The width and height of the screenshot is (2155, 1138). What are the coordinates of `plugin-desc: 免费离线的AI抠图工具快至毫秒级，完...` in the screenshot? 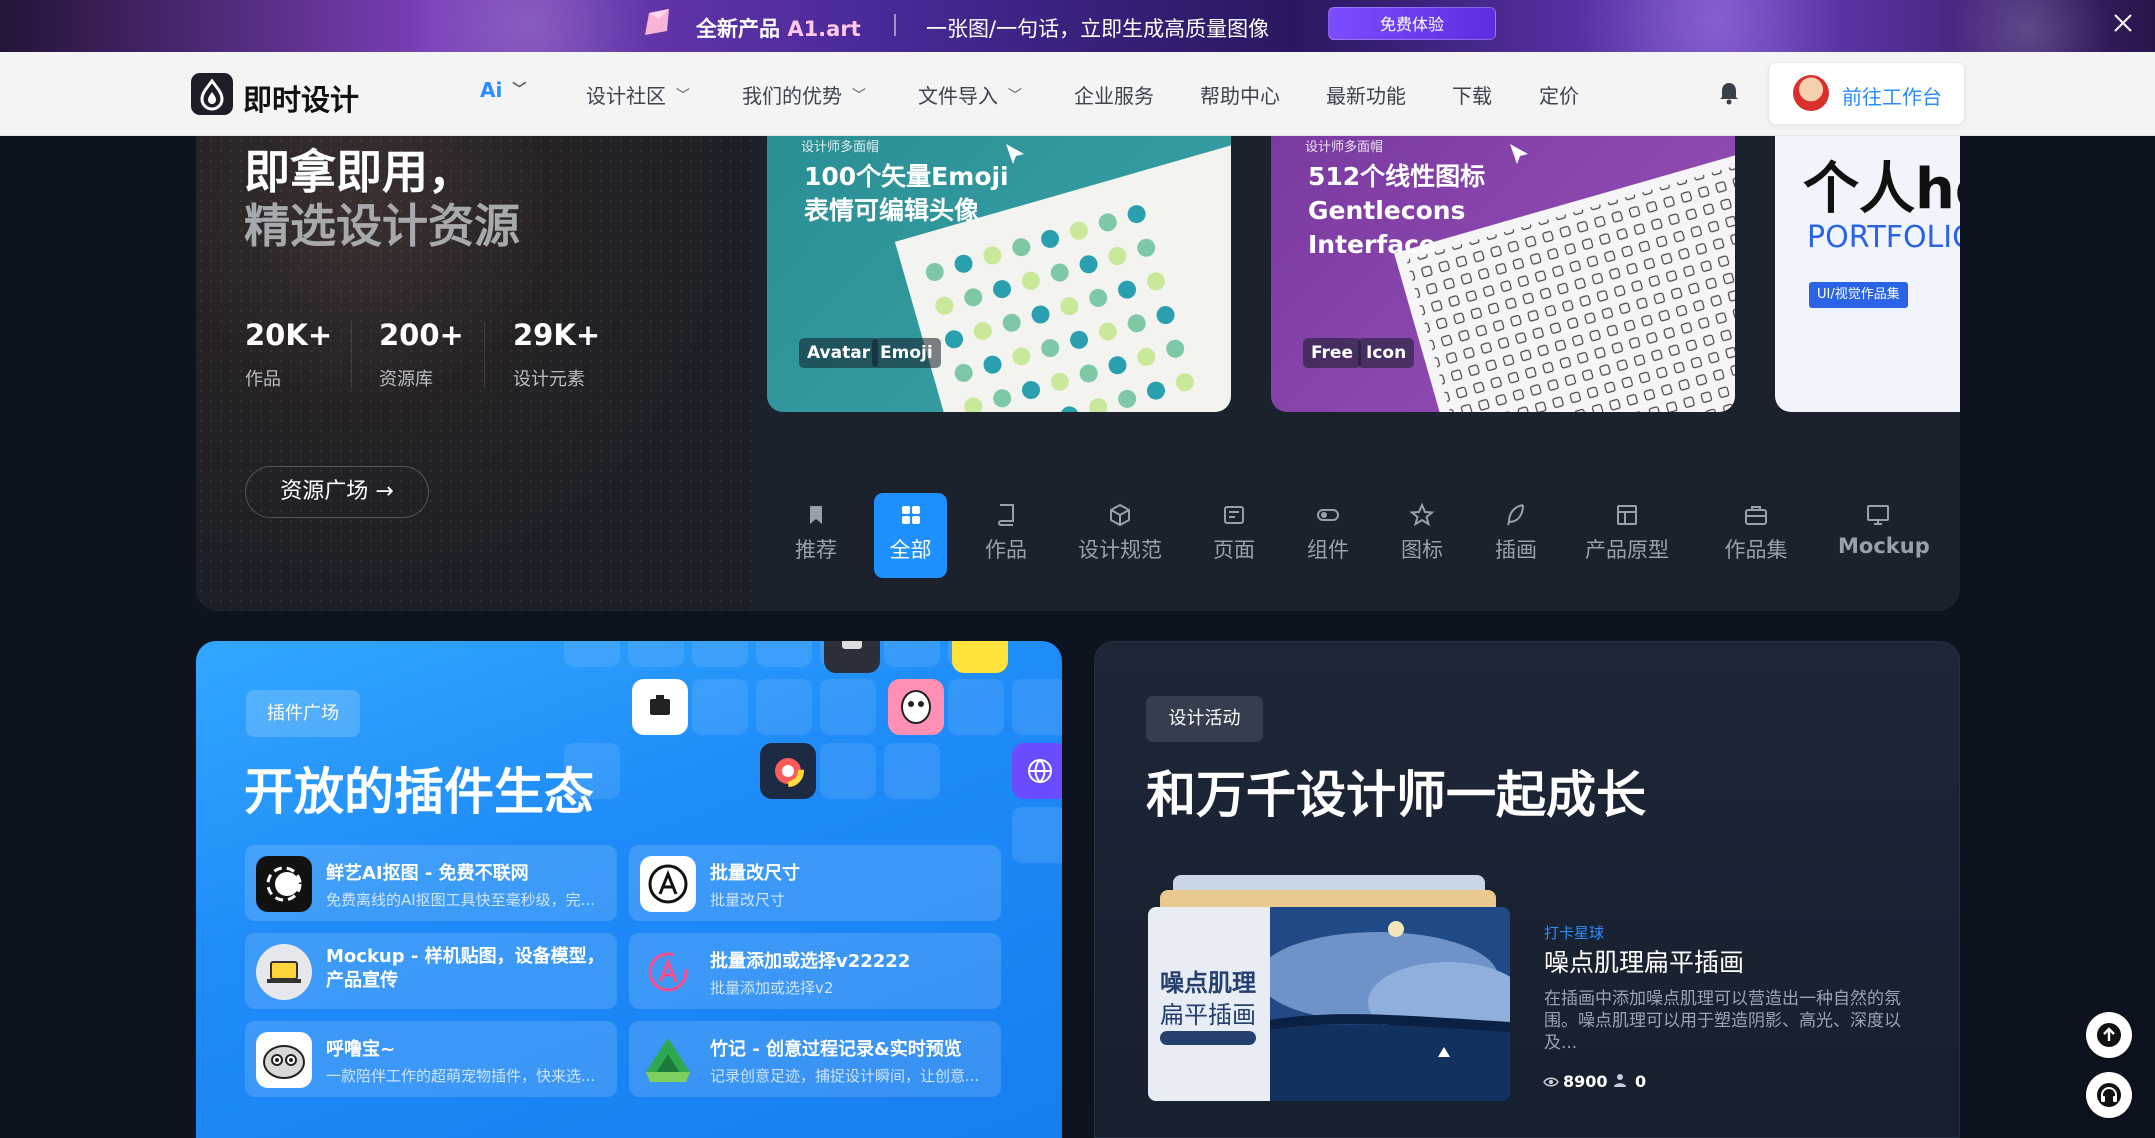 It's located at (460, 900).